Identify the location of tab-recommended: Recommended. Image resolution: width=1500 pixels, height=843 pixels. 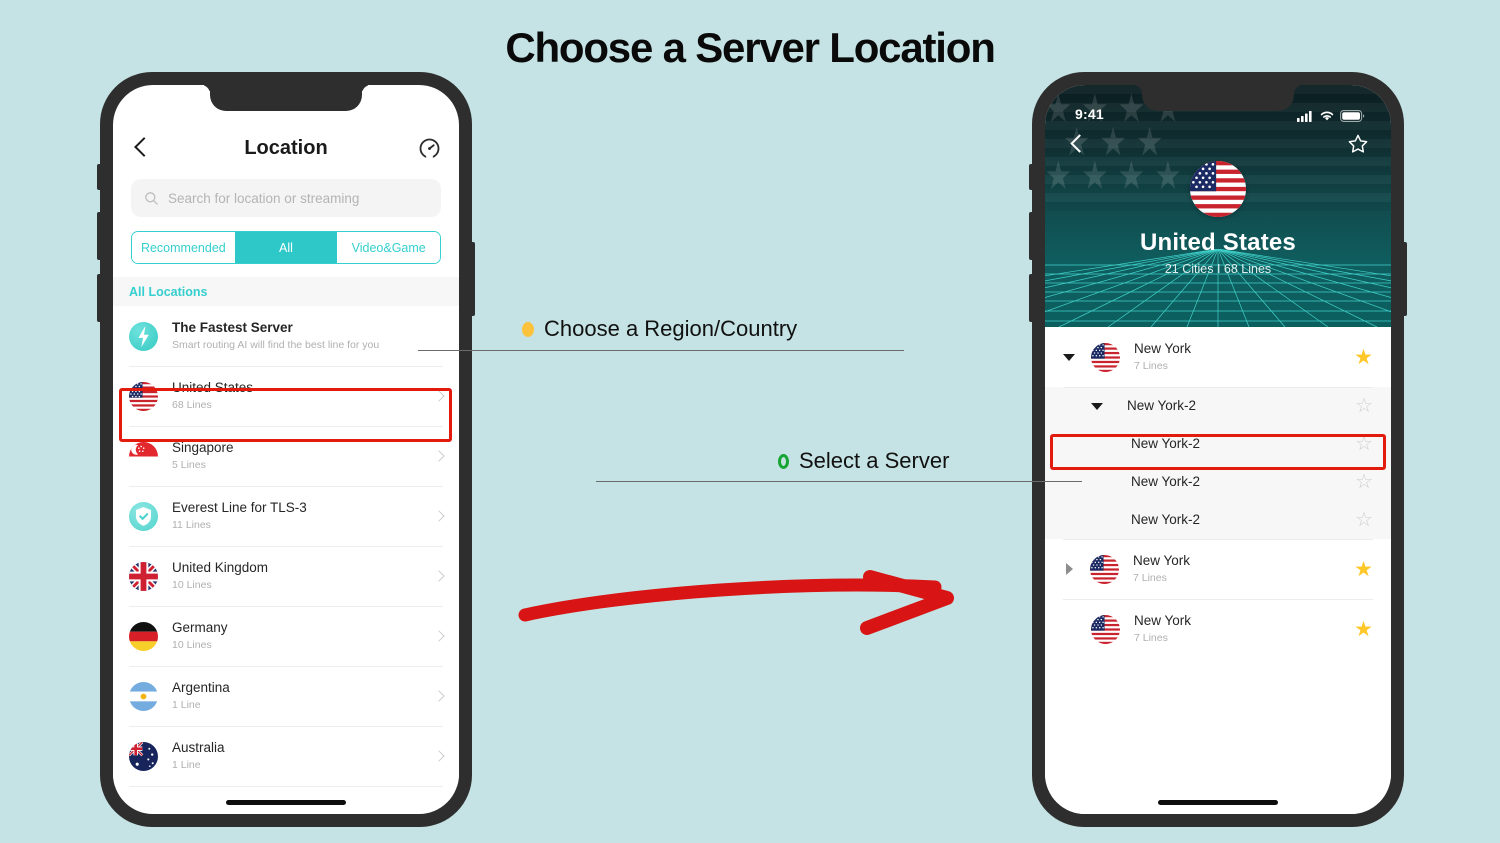
(183, 247).